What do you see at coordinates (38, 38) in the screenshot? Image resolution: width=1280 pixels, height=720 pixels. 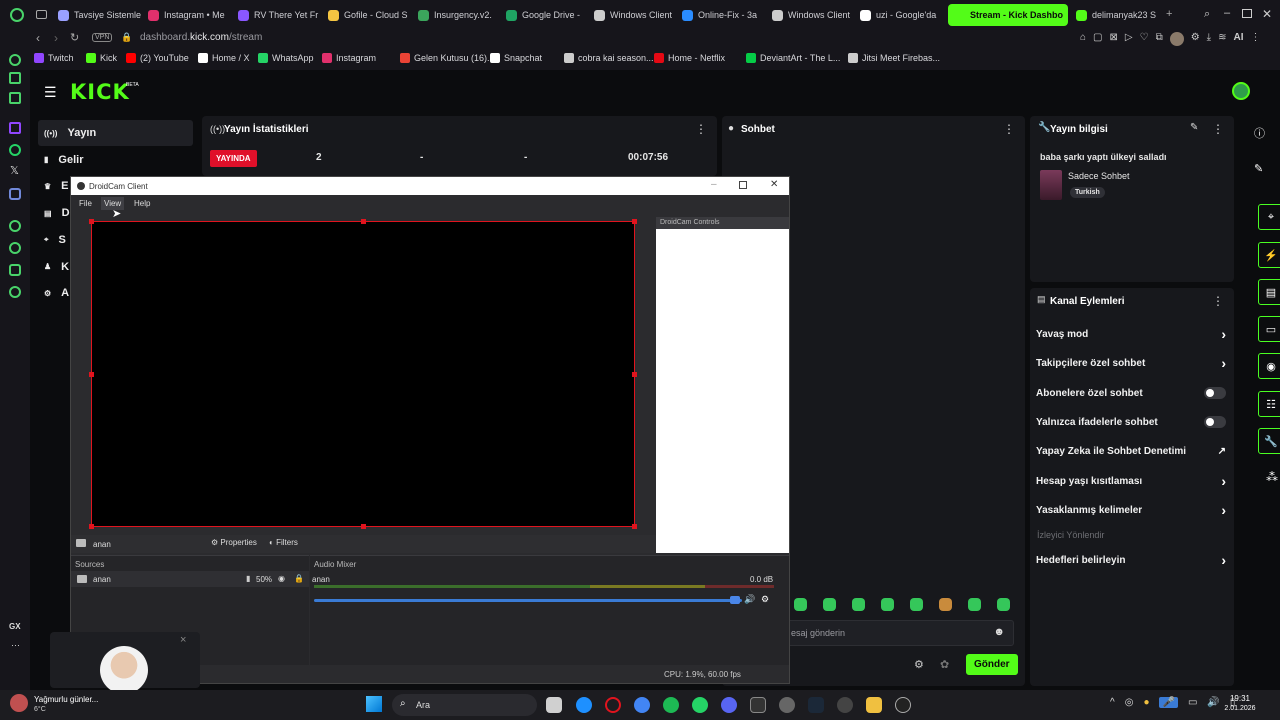 I see `back-icon: ‹` at bounding box center [38, 38].